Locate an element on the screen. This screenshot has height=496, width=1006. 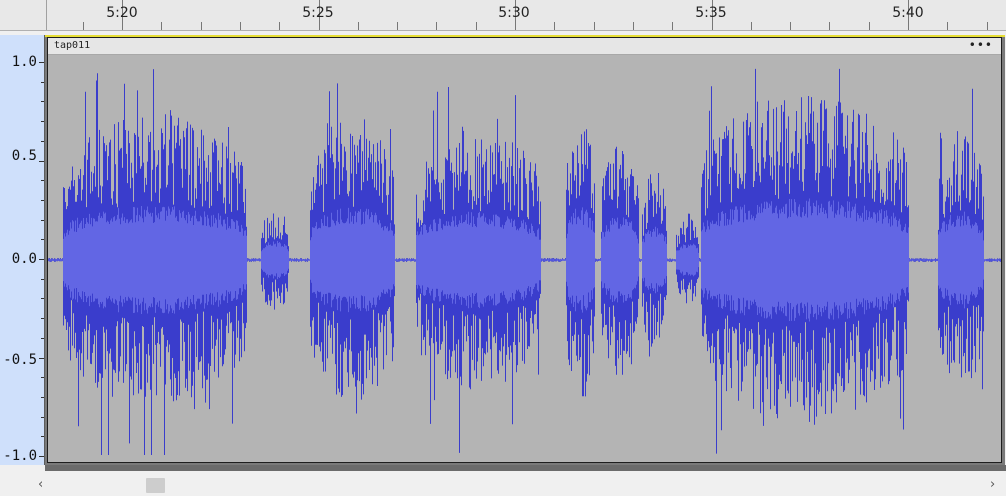
clip-menu-button: ••• is located at coordinates (981, 45).